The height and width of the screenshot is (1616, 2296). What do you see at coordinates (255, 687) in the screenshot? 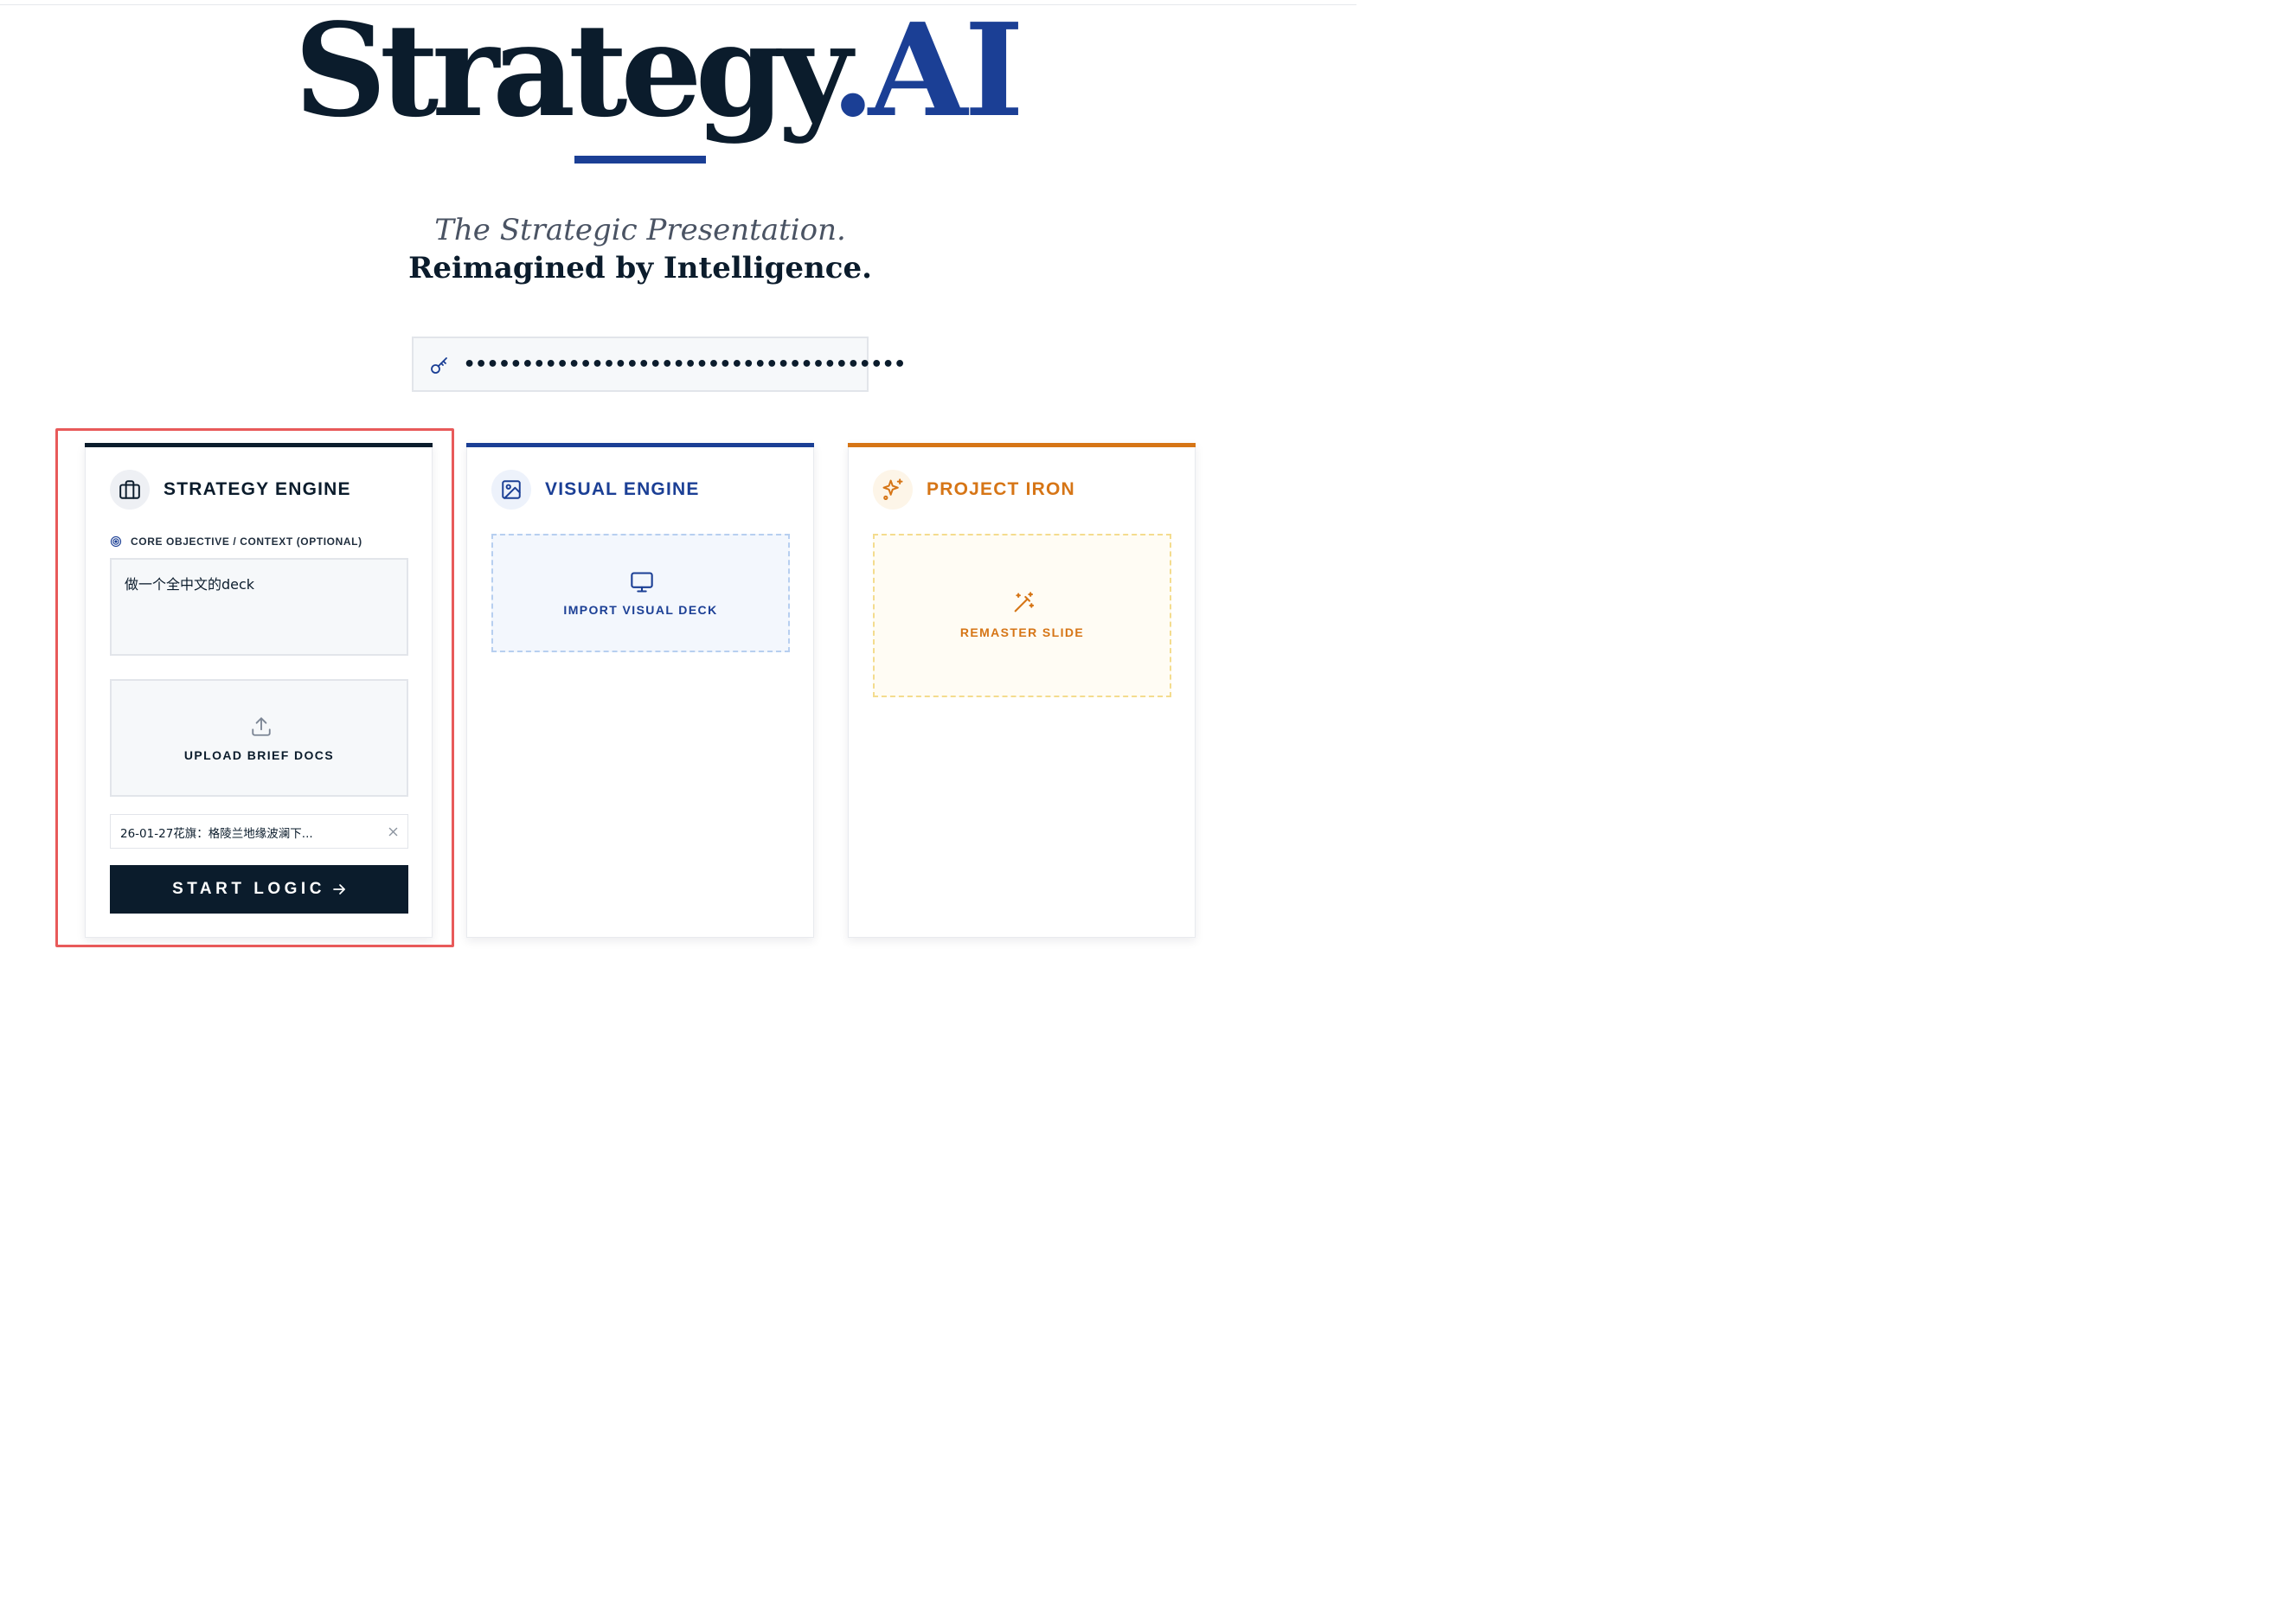
I see `selection-highlight` at bounding box center [255, 687].